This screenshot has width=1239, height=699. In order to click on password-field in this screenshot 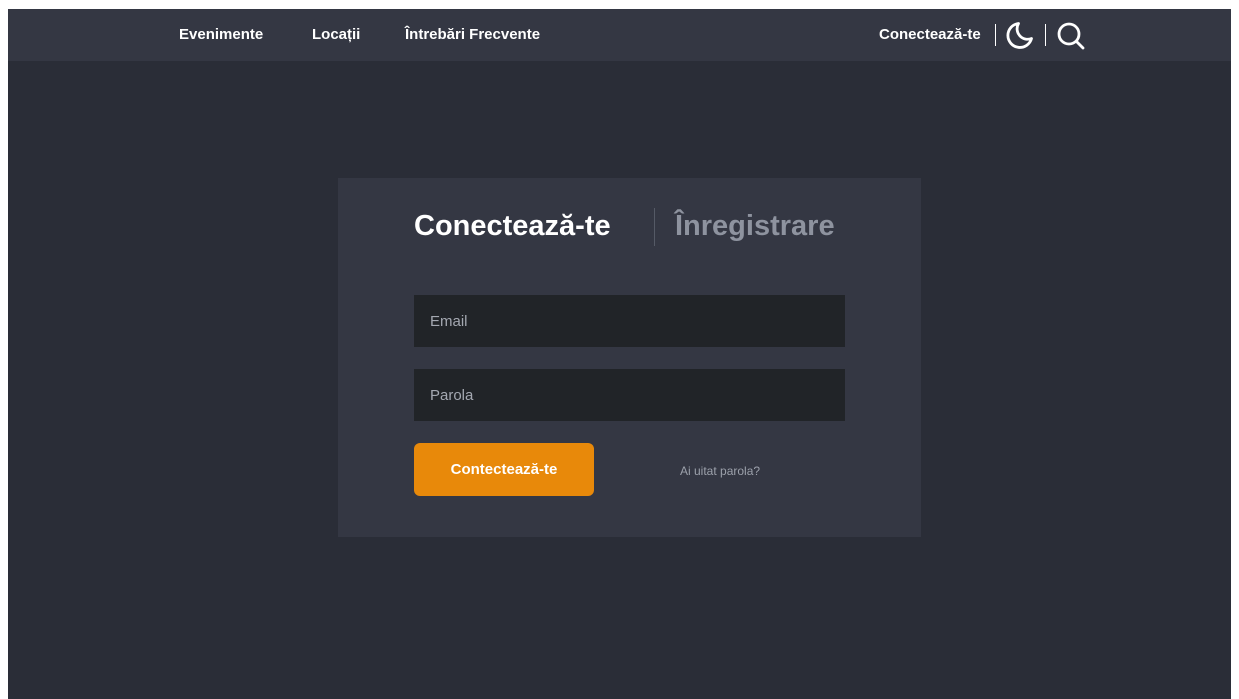, I will do `click(629, 395)`.